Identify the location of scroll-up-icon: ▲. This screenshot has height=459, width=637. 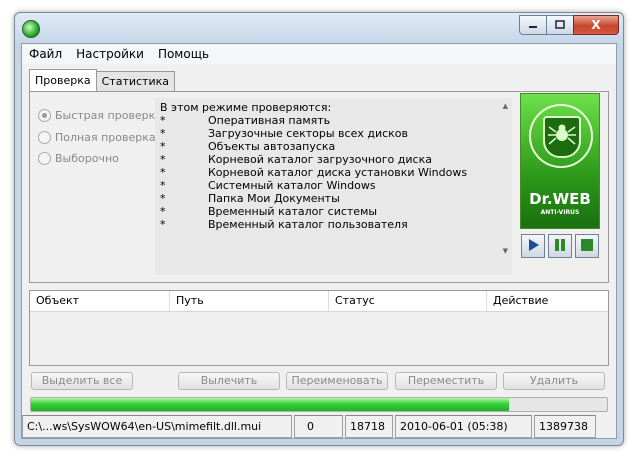
(505, 106).